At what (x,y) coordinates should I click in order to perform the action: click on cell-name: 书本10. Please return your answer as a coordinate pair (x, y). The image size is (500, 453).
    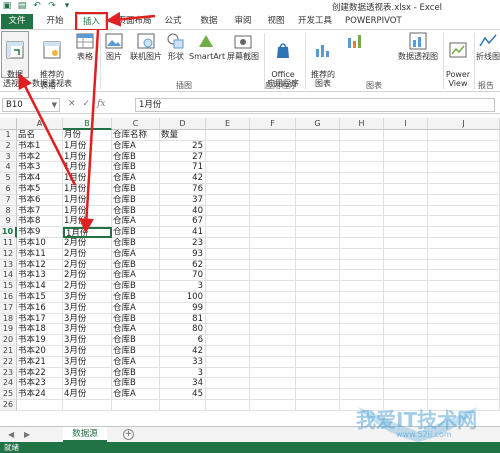
    Looking at the image, I should click on (40, 243).